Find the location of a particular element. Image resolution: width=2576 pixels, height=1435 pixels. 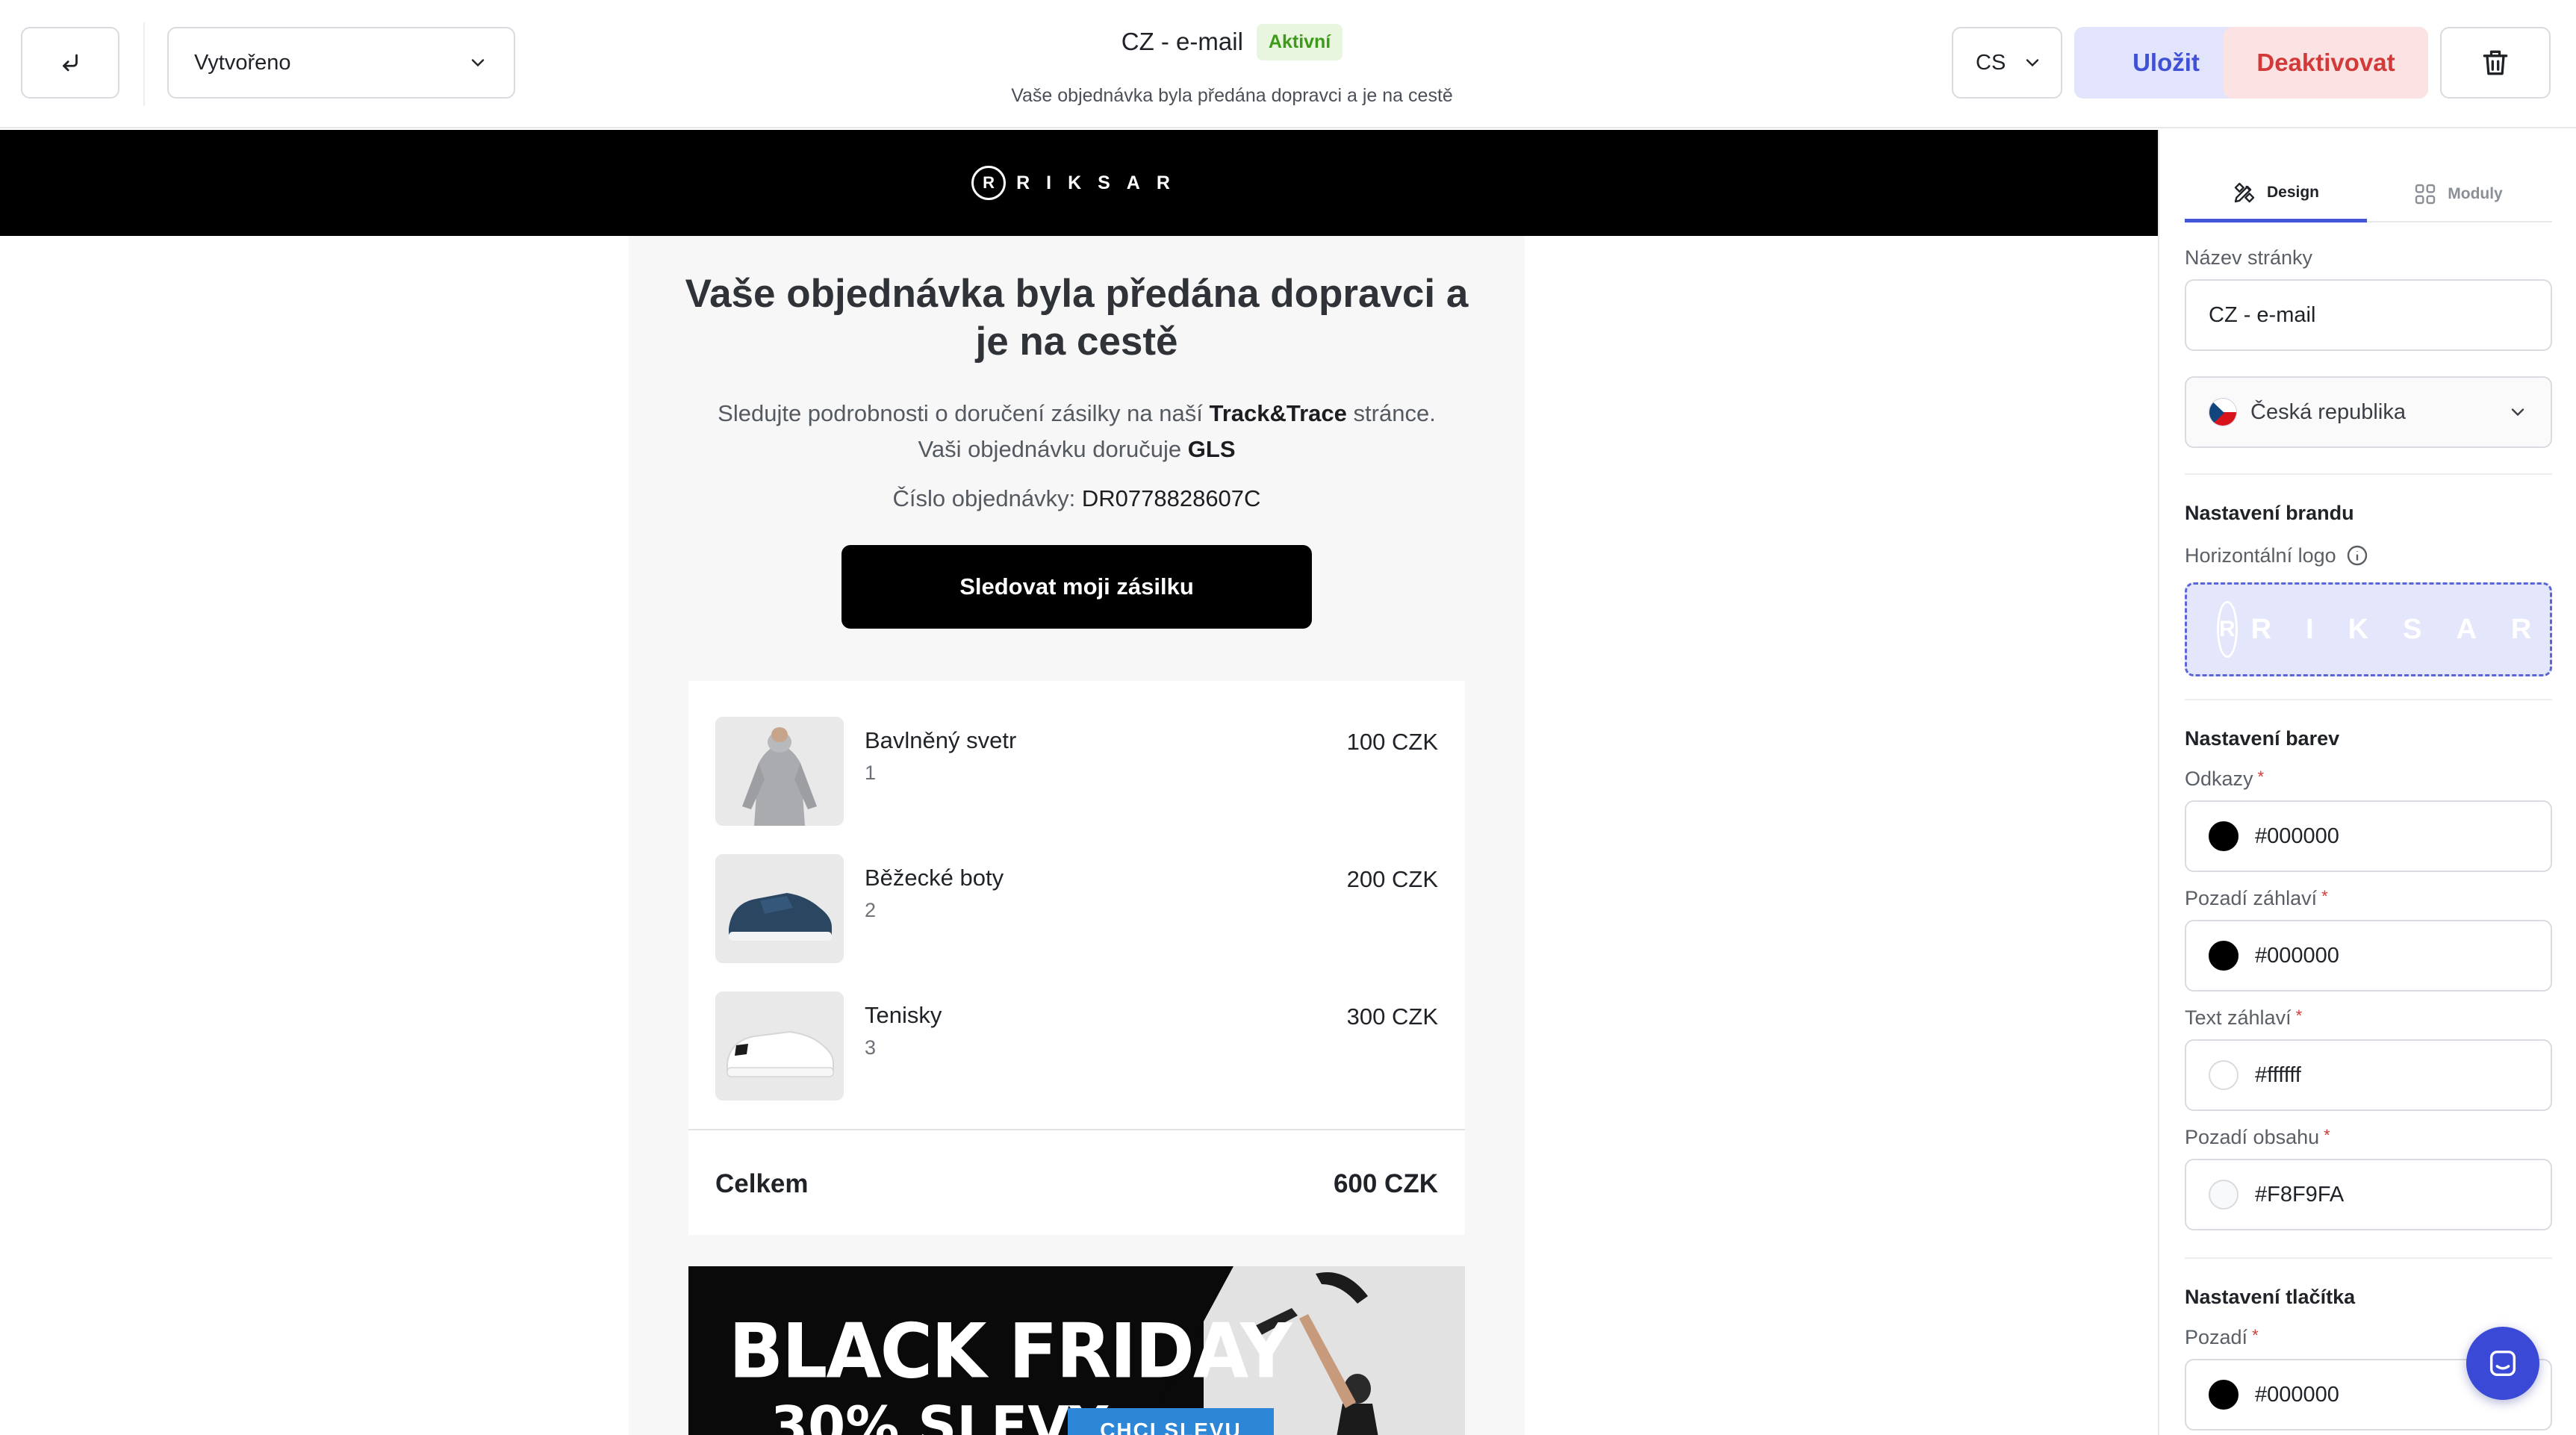

design-tools-icon is located at coordinates (2244, 192).